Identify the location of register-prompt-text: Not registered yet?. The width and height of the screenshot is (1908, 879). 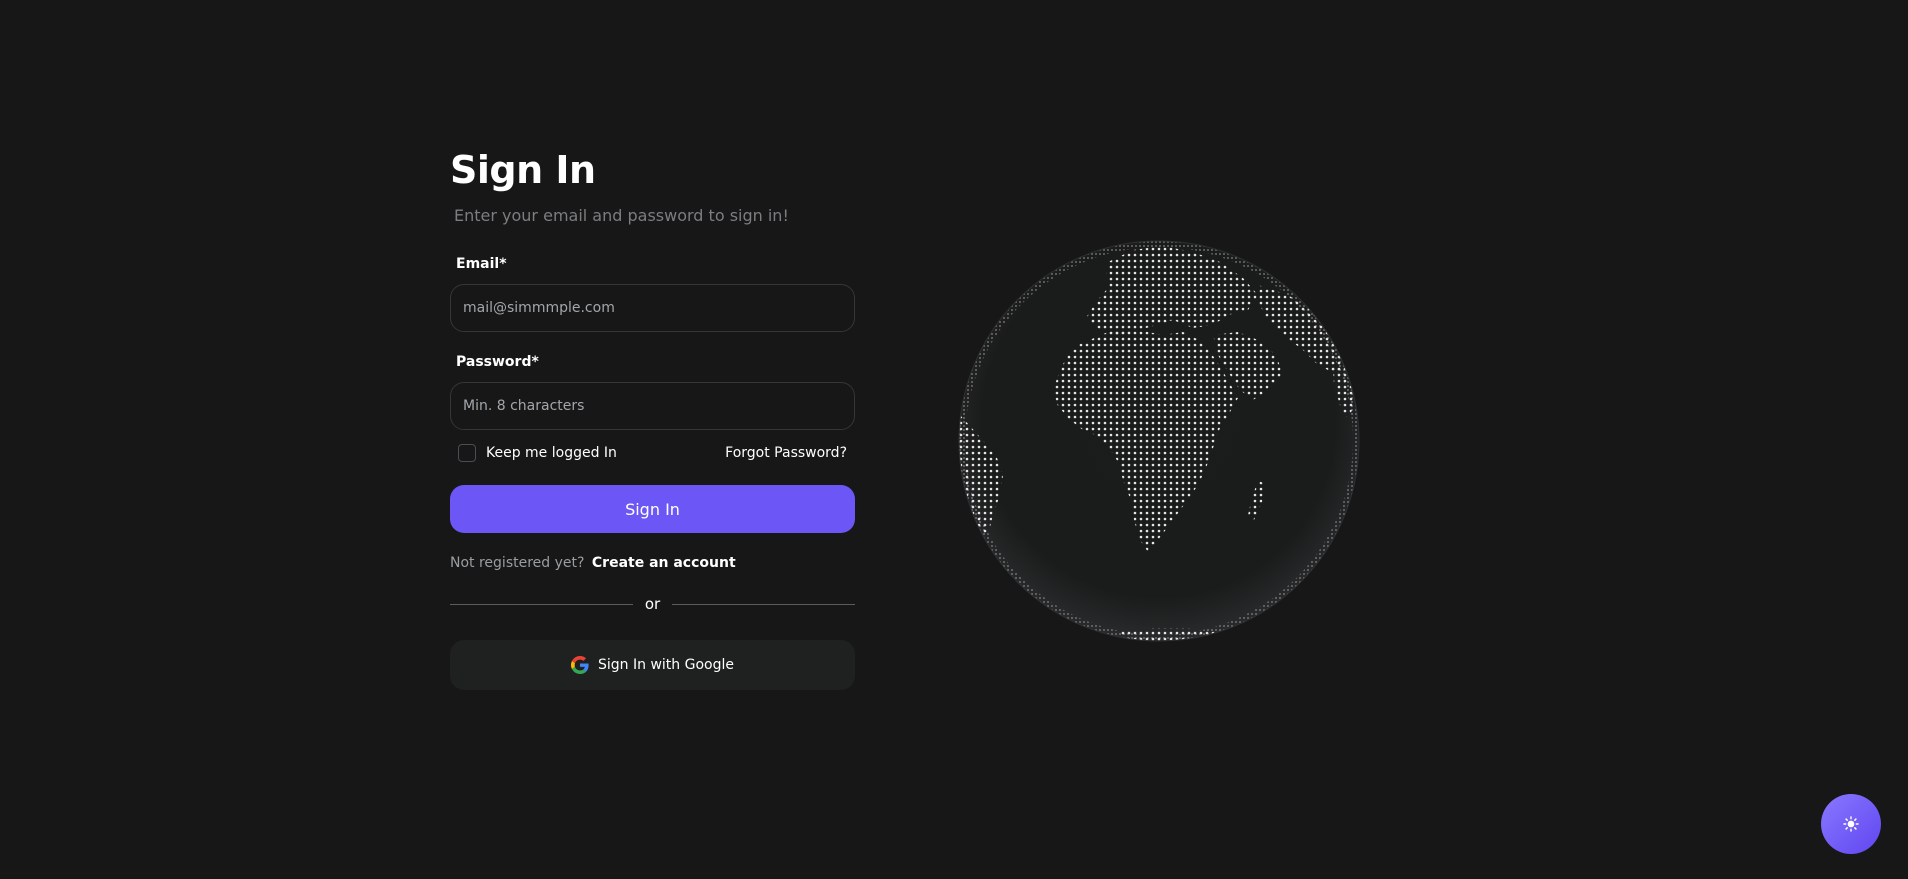
(517, 563).